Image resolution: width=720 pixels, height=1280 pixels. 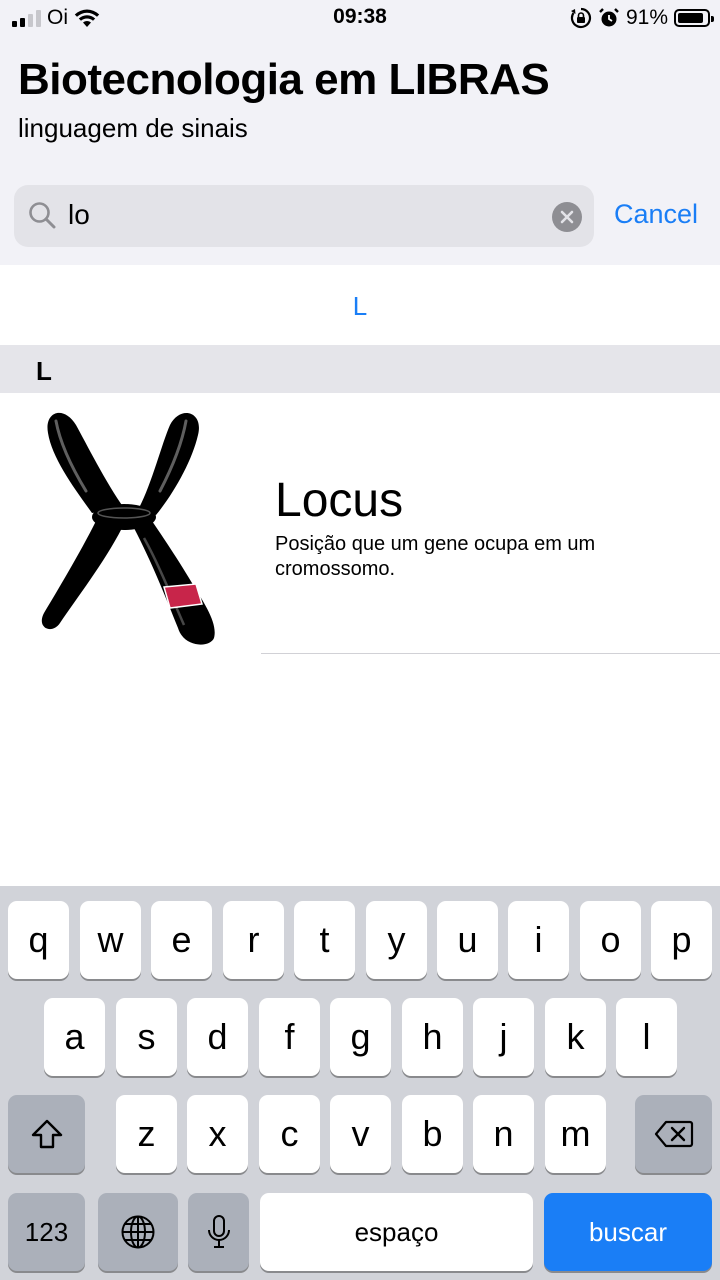 What do you see at coordinates (681, 940) in the screenshot?
I see `key-p: p` at bounding box center [681, 940].